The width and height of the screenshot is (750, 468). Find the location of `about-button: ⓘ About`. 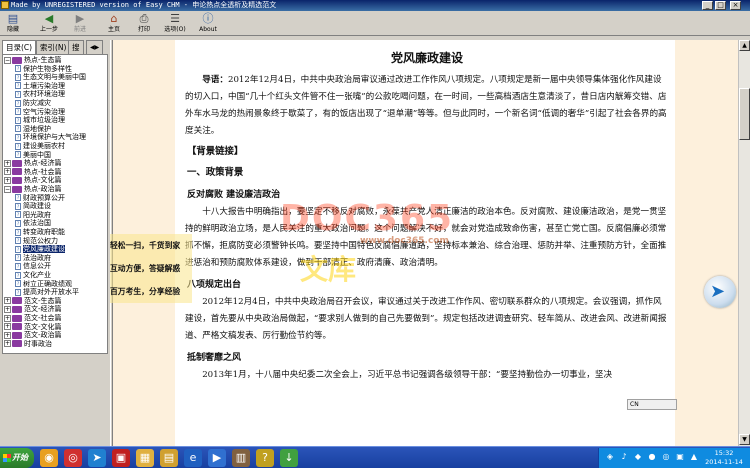

about-button: ⓘ About is located at coordinates (208, 23).